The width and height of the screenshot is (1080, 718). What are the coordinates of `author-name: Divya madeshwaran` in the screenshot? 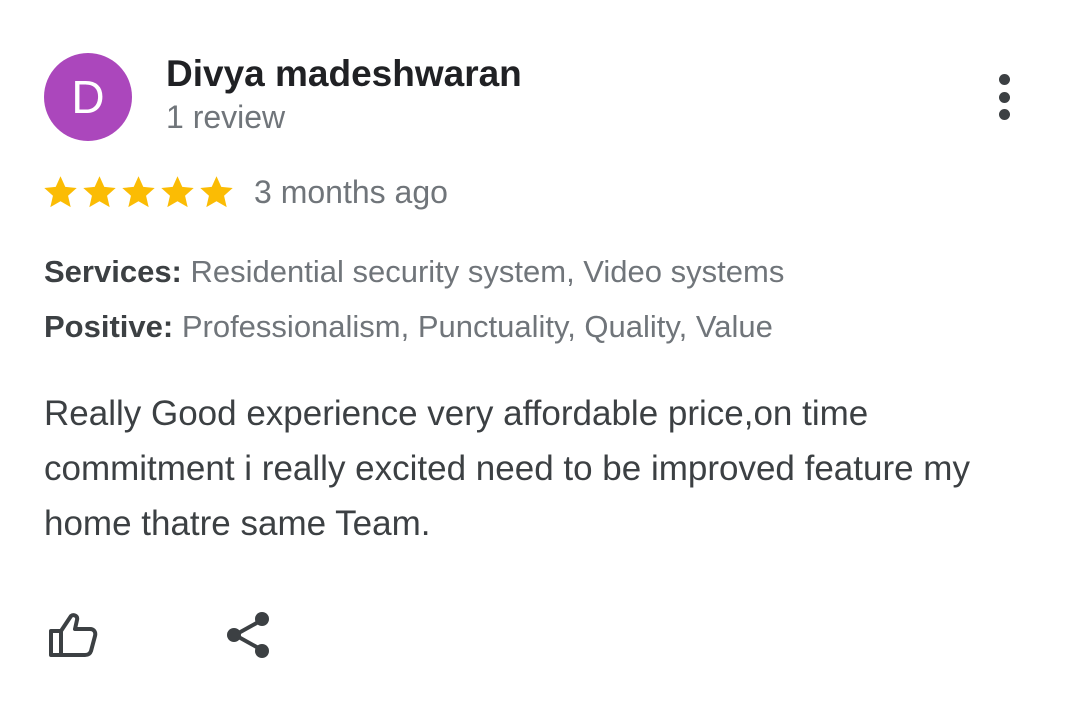 It's located at (344, 74).